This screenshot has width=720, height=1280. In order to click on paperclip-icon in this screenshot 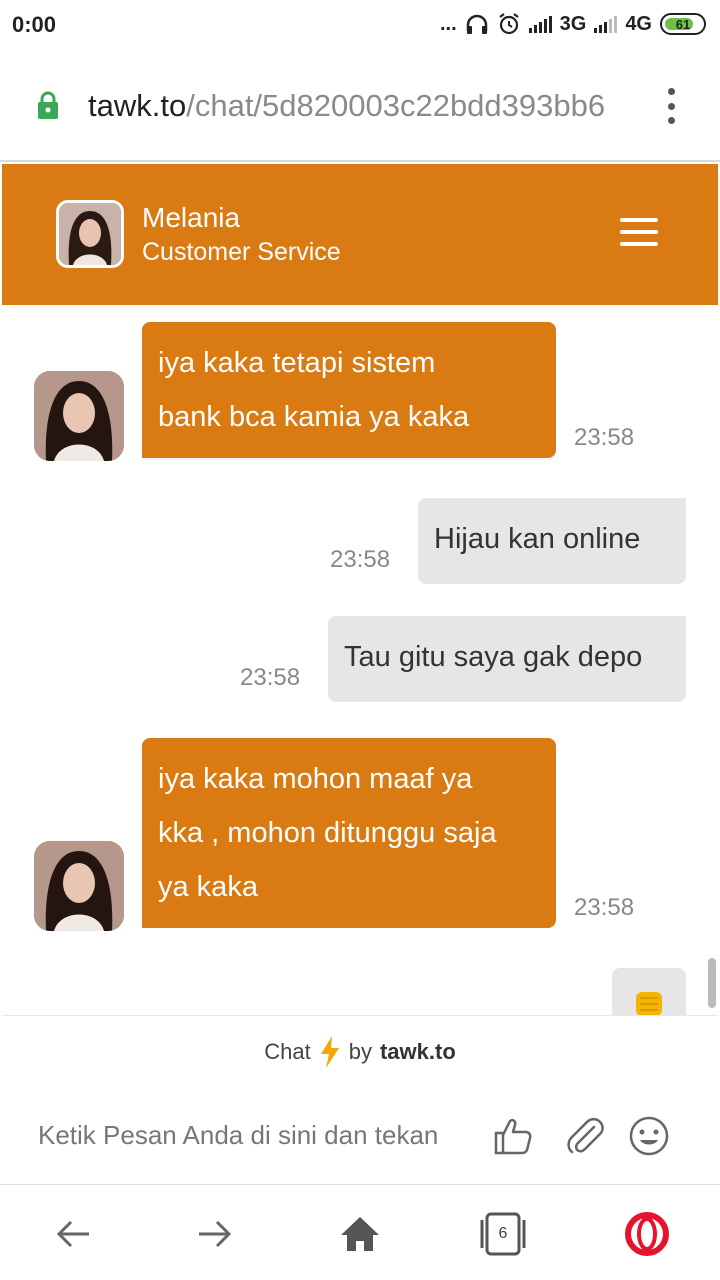, I will do `click(585, 1136)`.